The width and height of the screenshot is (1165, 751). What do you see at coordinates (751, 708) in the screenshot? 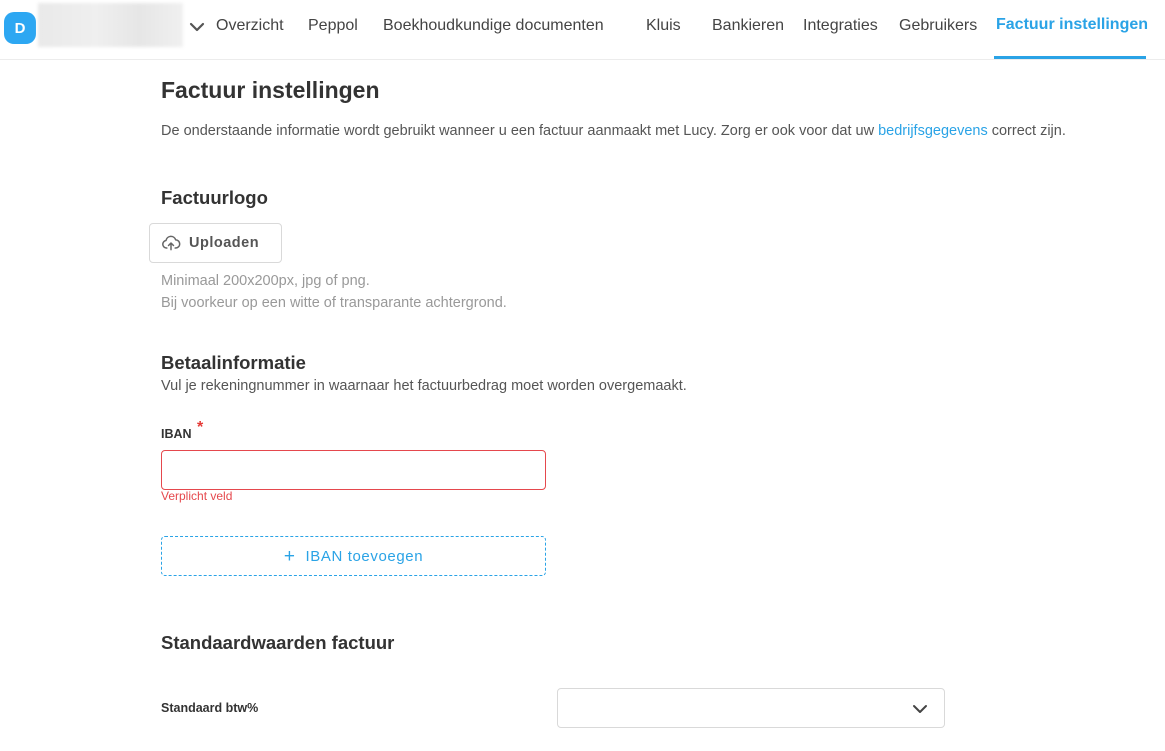
I see `default-vat-select` at bounding box center [751, 708].